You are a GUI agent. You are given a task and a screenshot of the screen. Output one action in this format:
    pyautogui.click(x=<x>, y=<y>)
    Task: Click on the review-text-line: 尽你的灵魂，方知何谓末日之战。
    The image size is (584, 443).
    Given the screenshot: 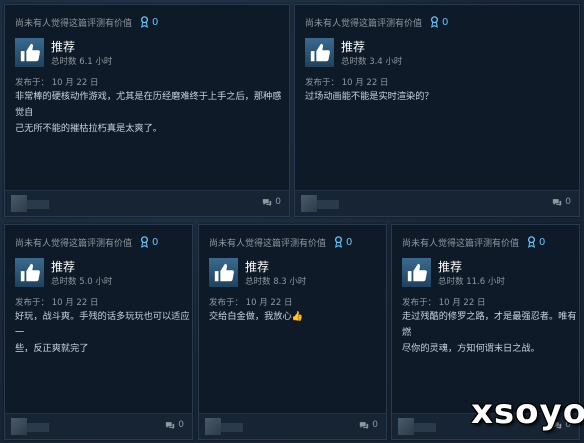 What is the action you would take?
    pyautogui.click(x=471, y=348)
    